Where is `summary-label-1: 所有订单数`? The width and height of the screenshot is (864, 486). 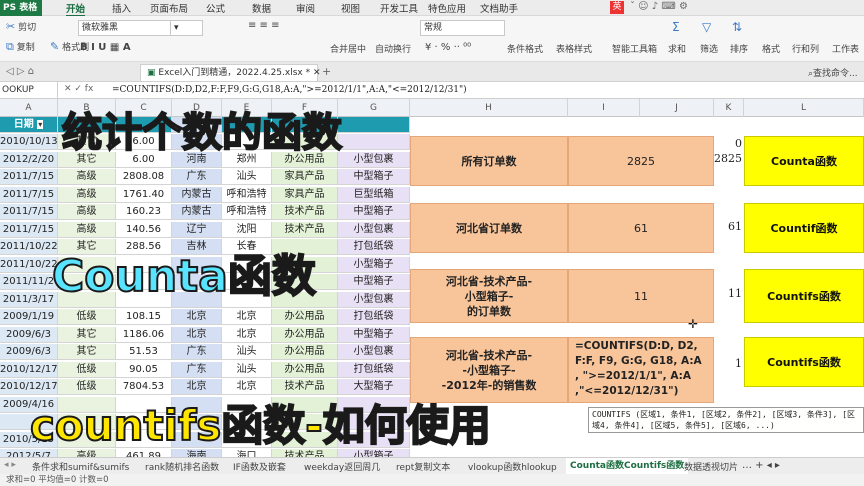
summary-label-1: 所有订单数 is located at coordinates (489, 161).